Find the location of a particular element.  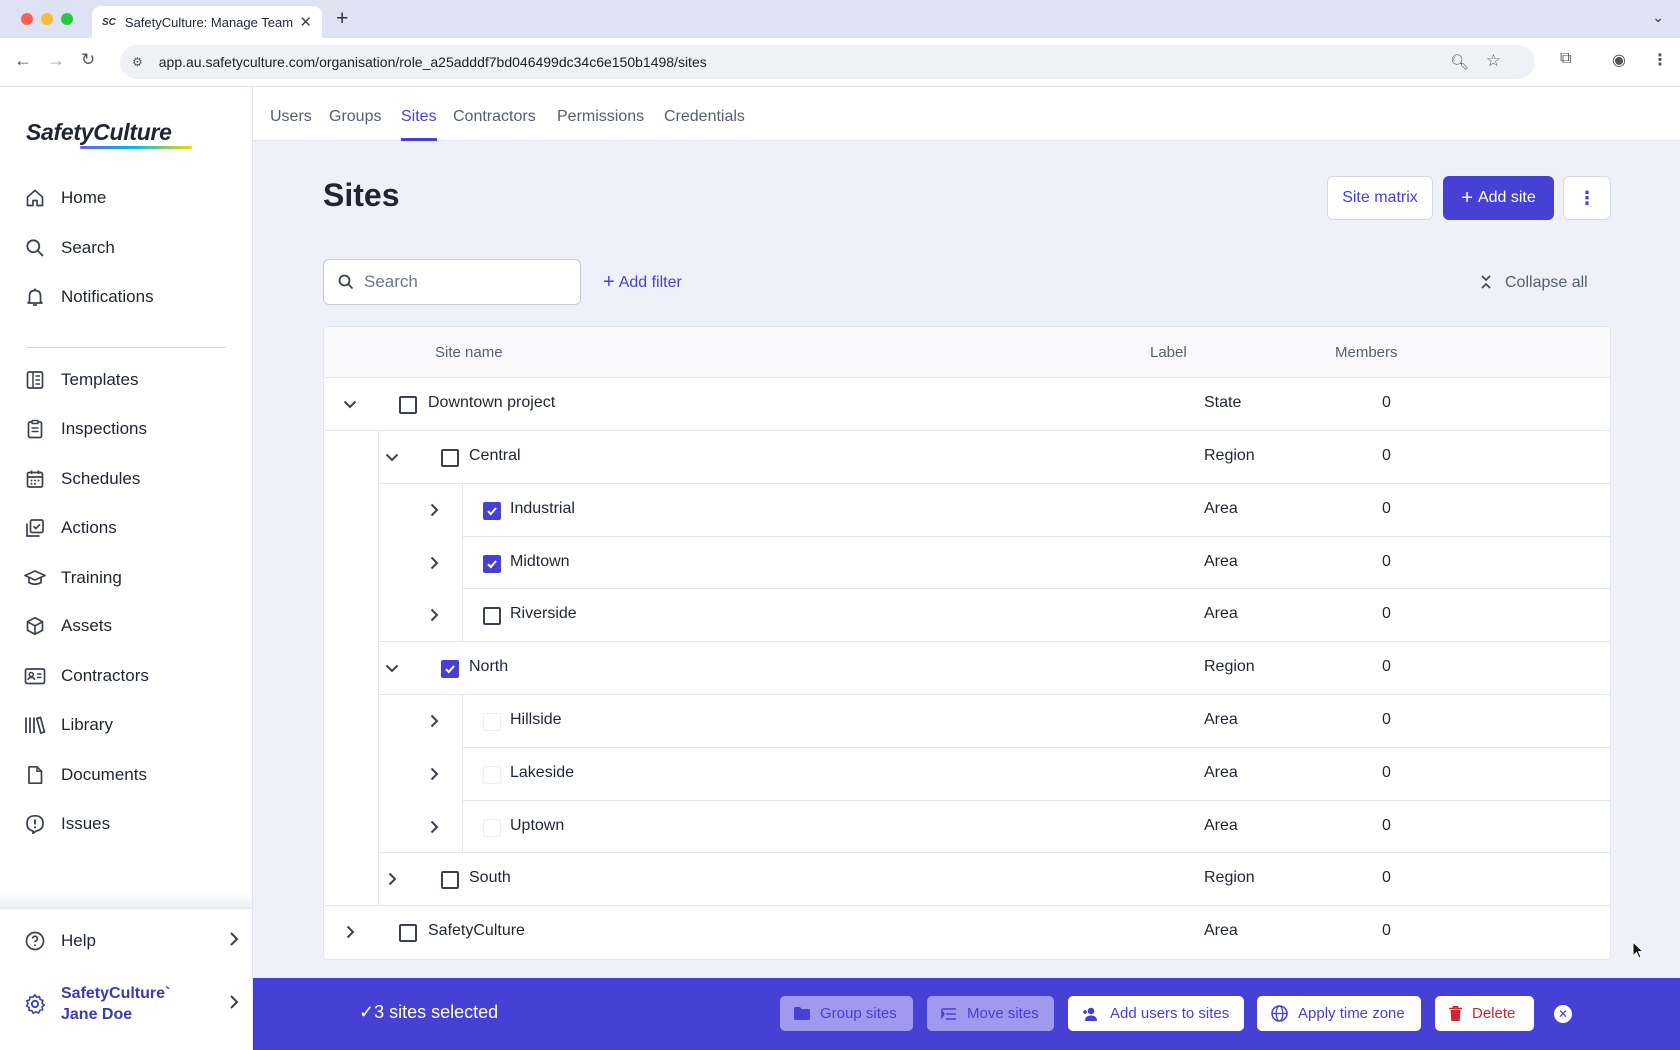

site-name: North is located at coordinates (488, 667).